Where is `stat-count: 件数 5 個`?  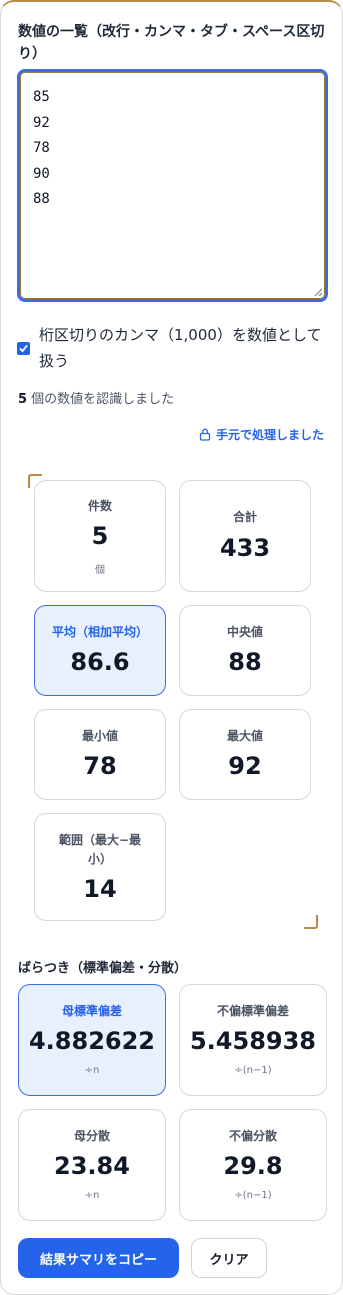
stat-count: 件数 5 個 is located at coordinates (100, 536).